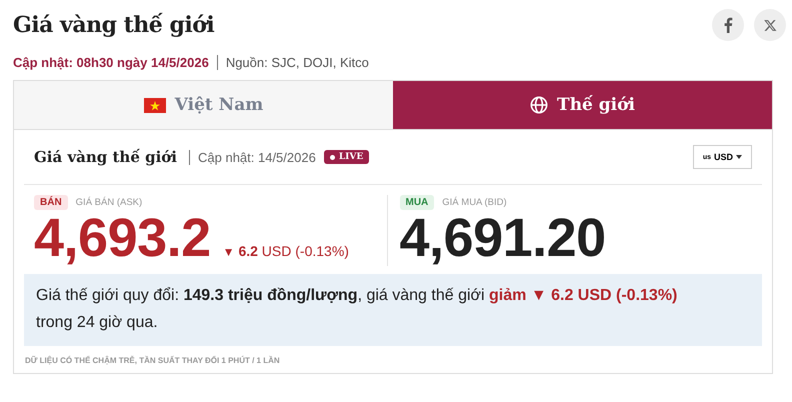 The width and height of the screenshot is (792, 402). Describe the element at coordinates (111, 62) in the screenshot. I see `update-time: Cập nhật: 08h30 ngày 14/5/2026` at that location.